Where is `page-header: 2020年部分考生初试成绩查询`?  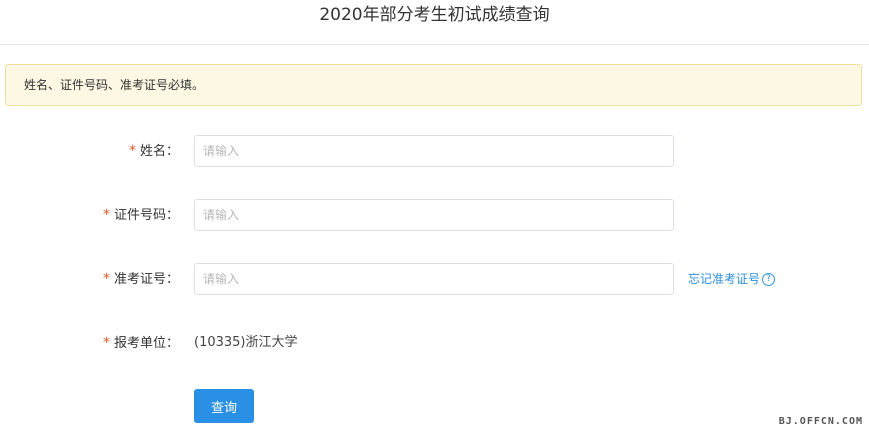
page-header: 2020年部分考生初试成绩查询 is located at coordinates (434, 22).